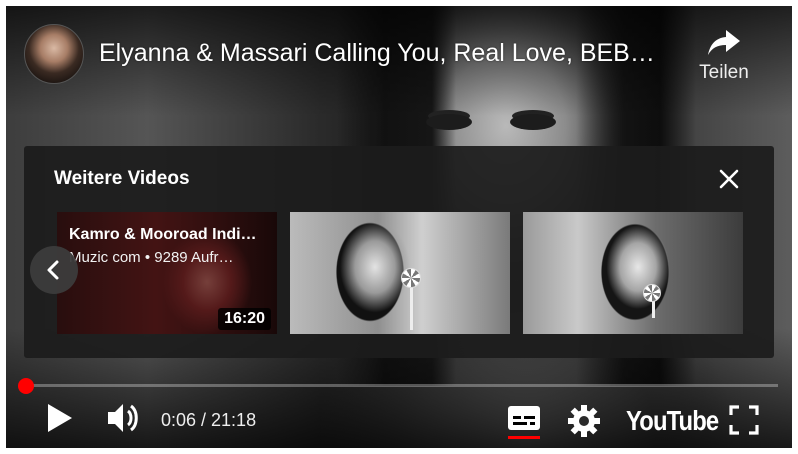  Describe the element at coordinates (54, 54) in the screenshot. I see `channel-avatar` at that location.